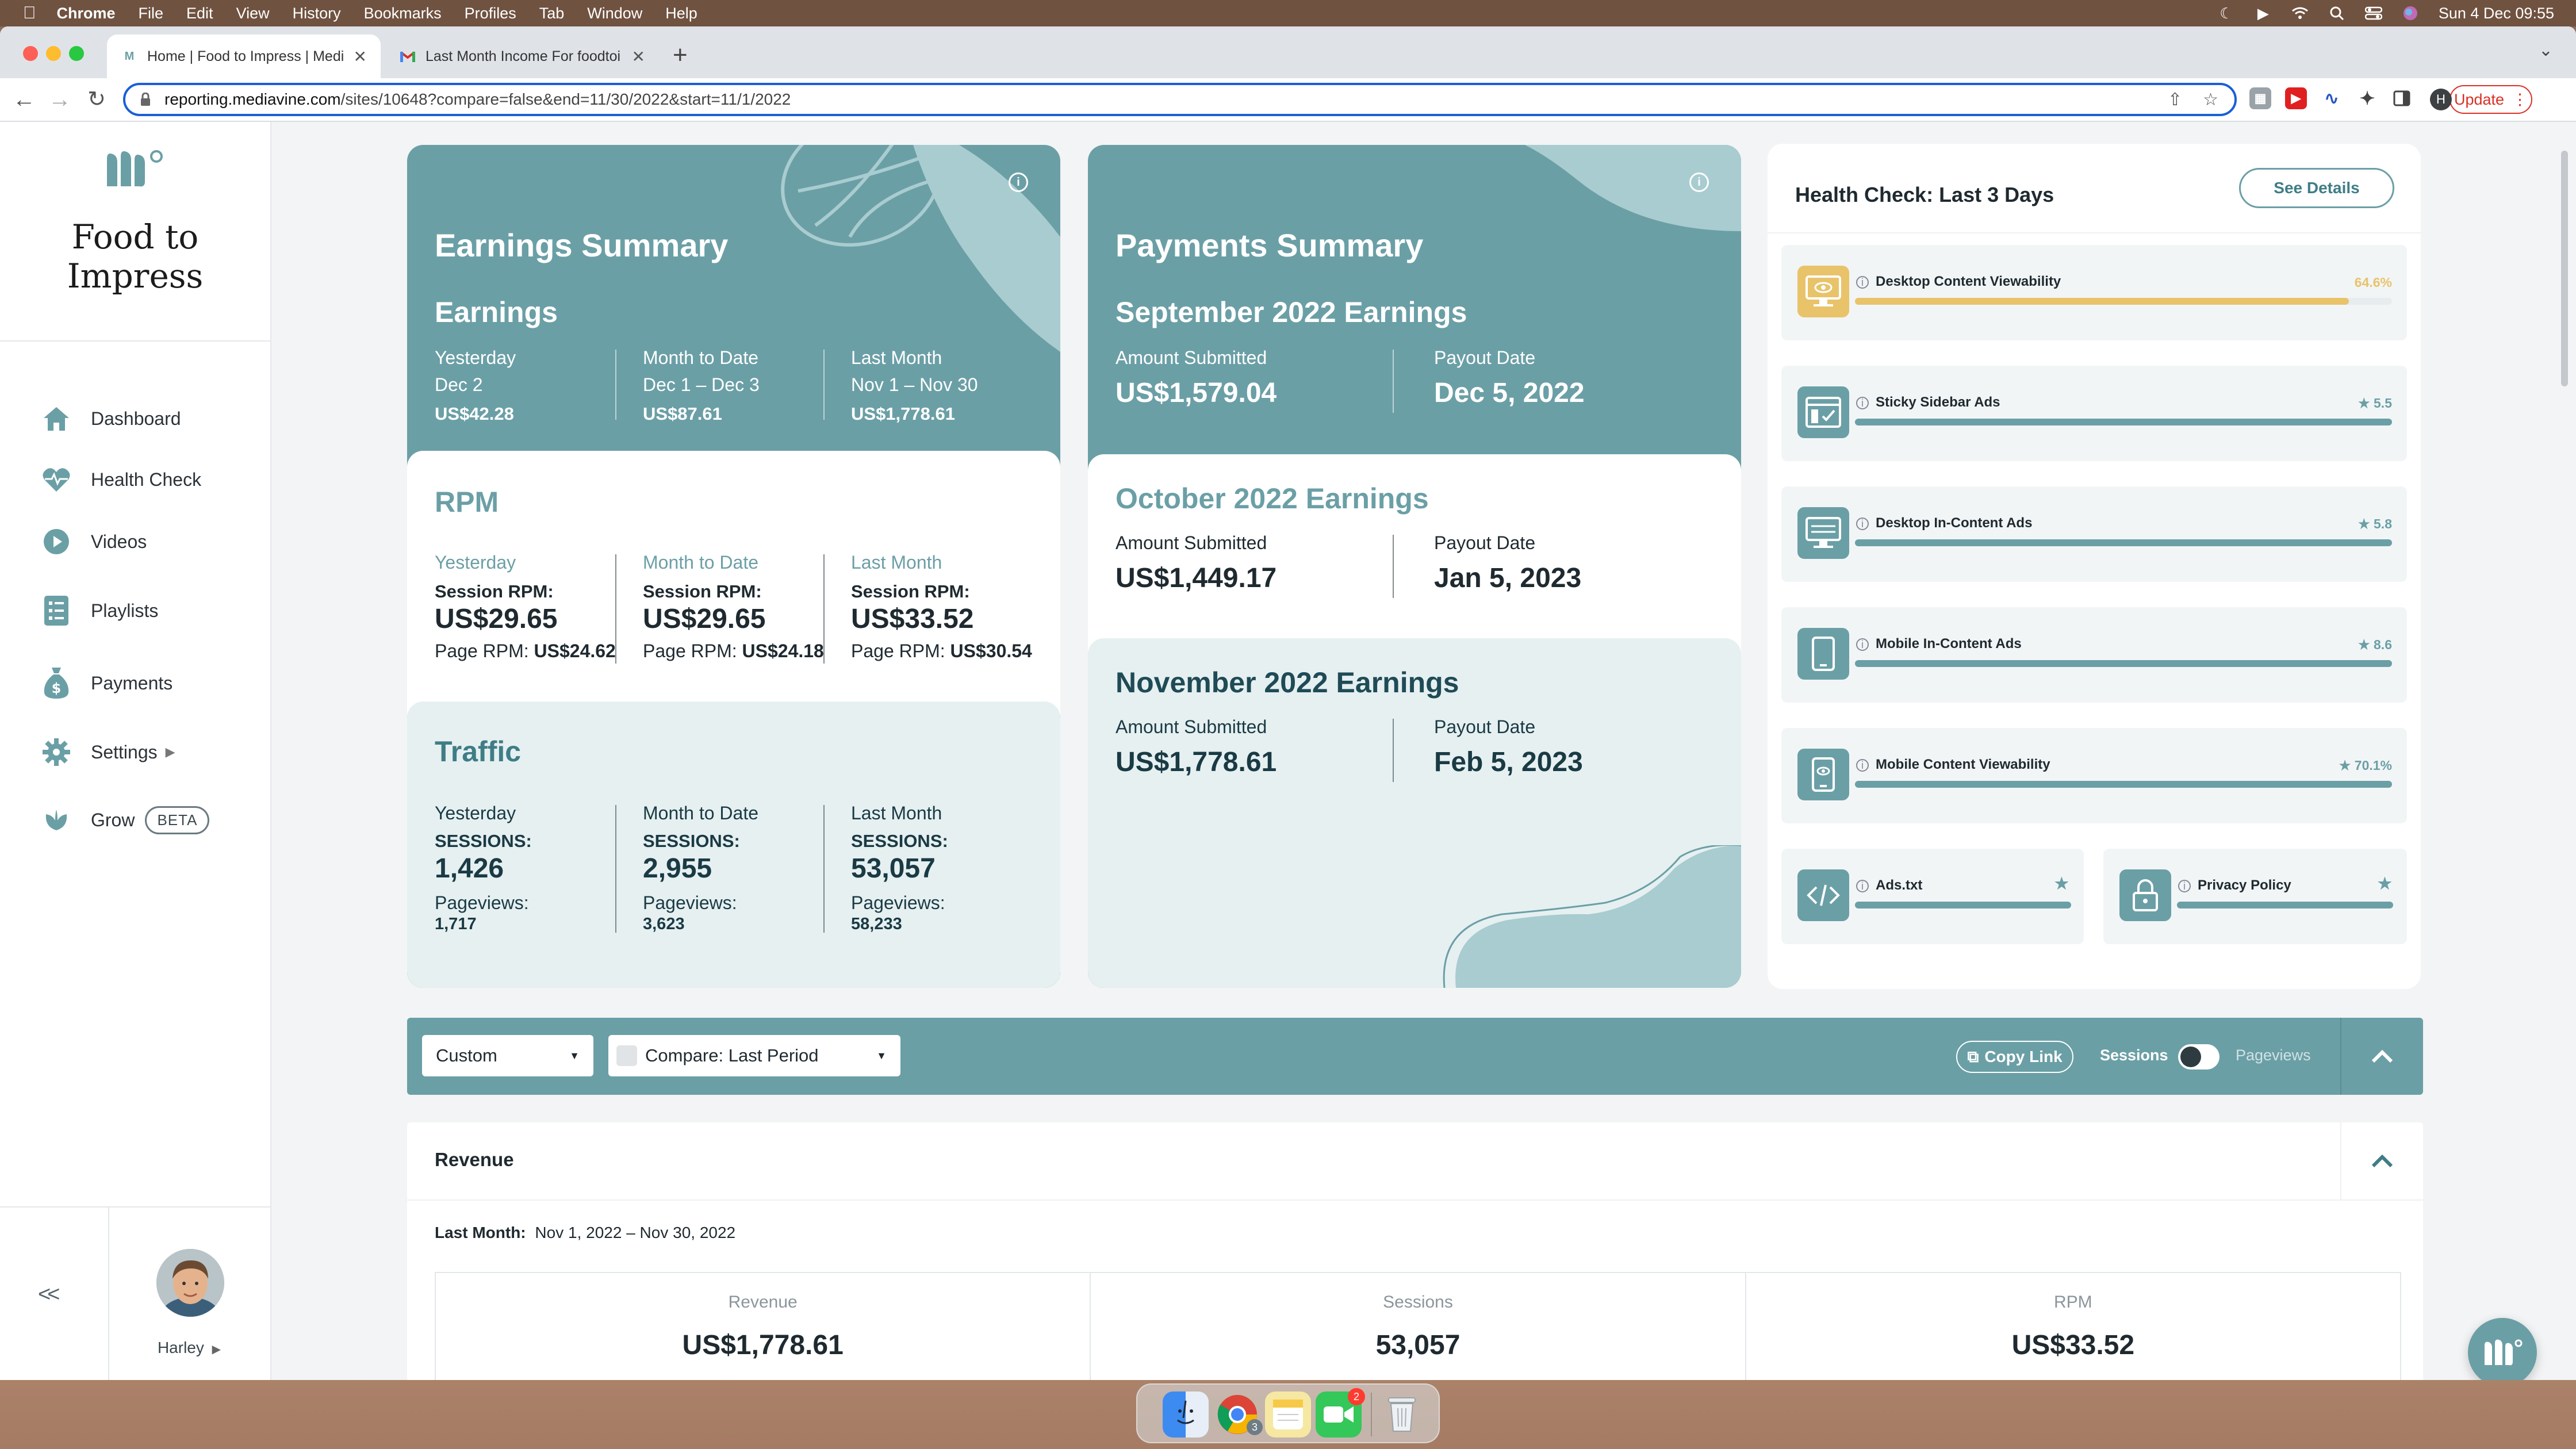 Image resolution: width=2576 pixels, height=1449 pixels. I want to click on sidebar-item-playlists: Playlists, so click(99, 610).